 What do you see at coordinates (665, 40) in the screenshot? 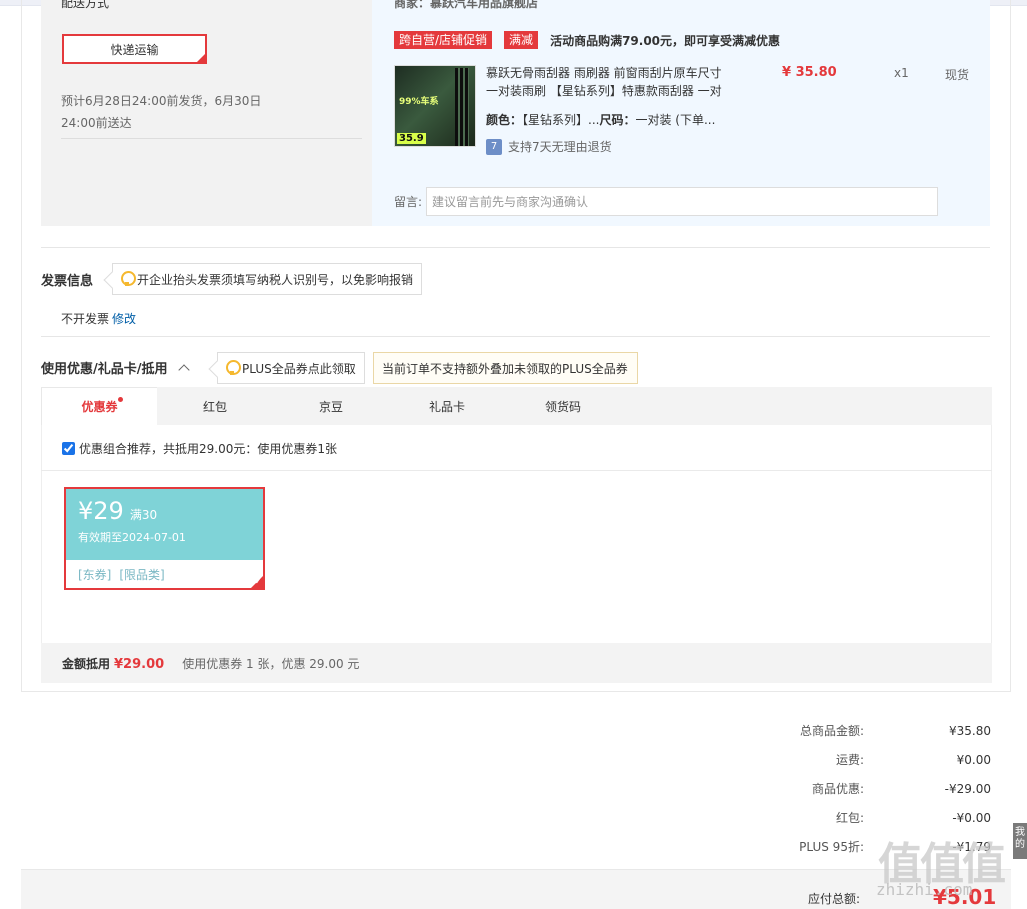
I see `promo-text: 活动商品购满79.00元，即可享受满减优惠` at bounding box center [665, 40].